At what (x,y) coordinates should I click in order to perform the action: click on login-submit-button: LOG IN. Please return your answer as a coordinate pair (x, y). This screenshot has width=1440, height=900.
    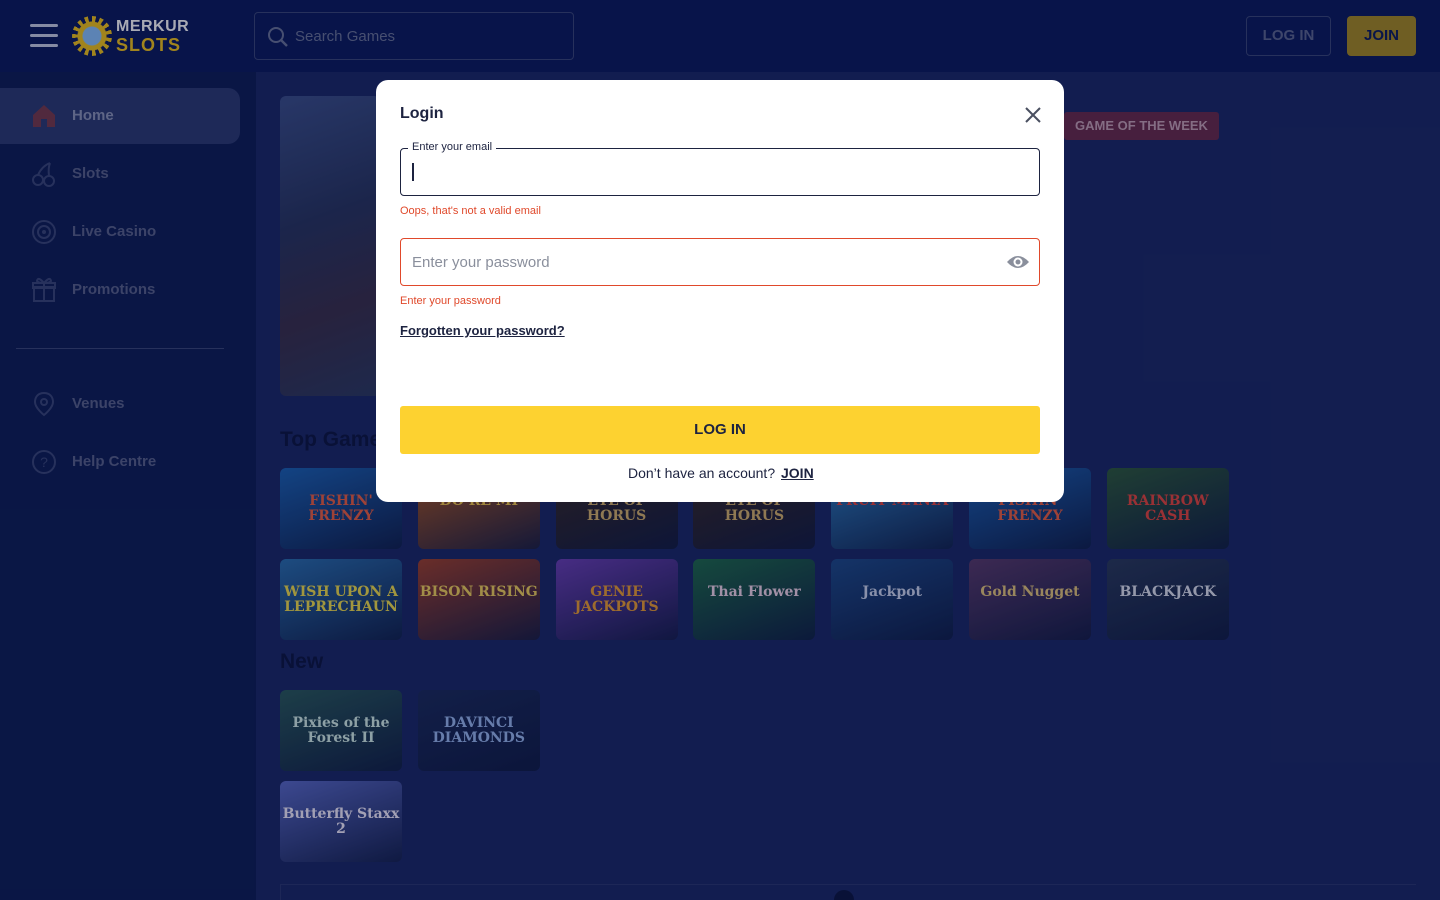
    Looking at the image, I should click on (720, 430).